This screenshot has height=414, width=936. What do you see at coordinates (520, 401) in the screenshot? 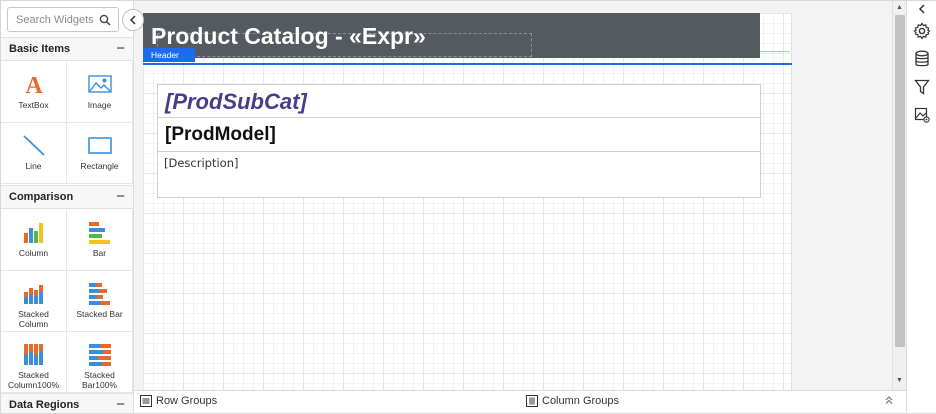
I see `grouping-bar: Row Groups Column Groups` at bounding box center [520, 401].